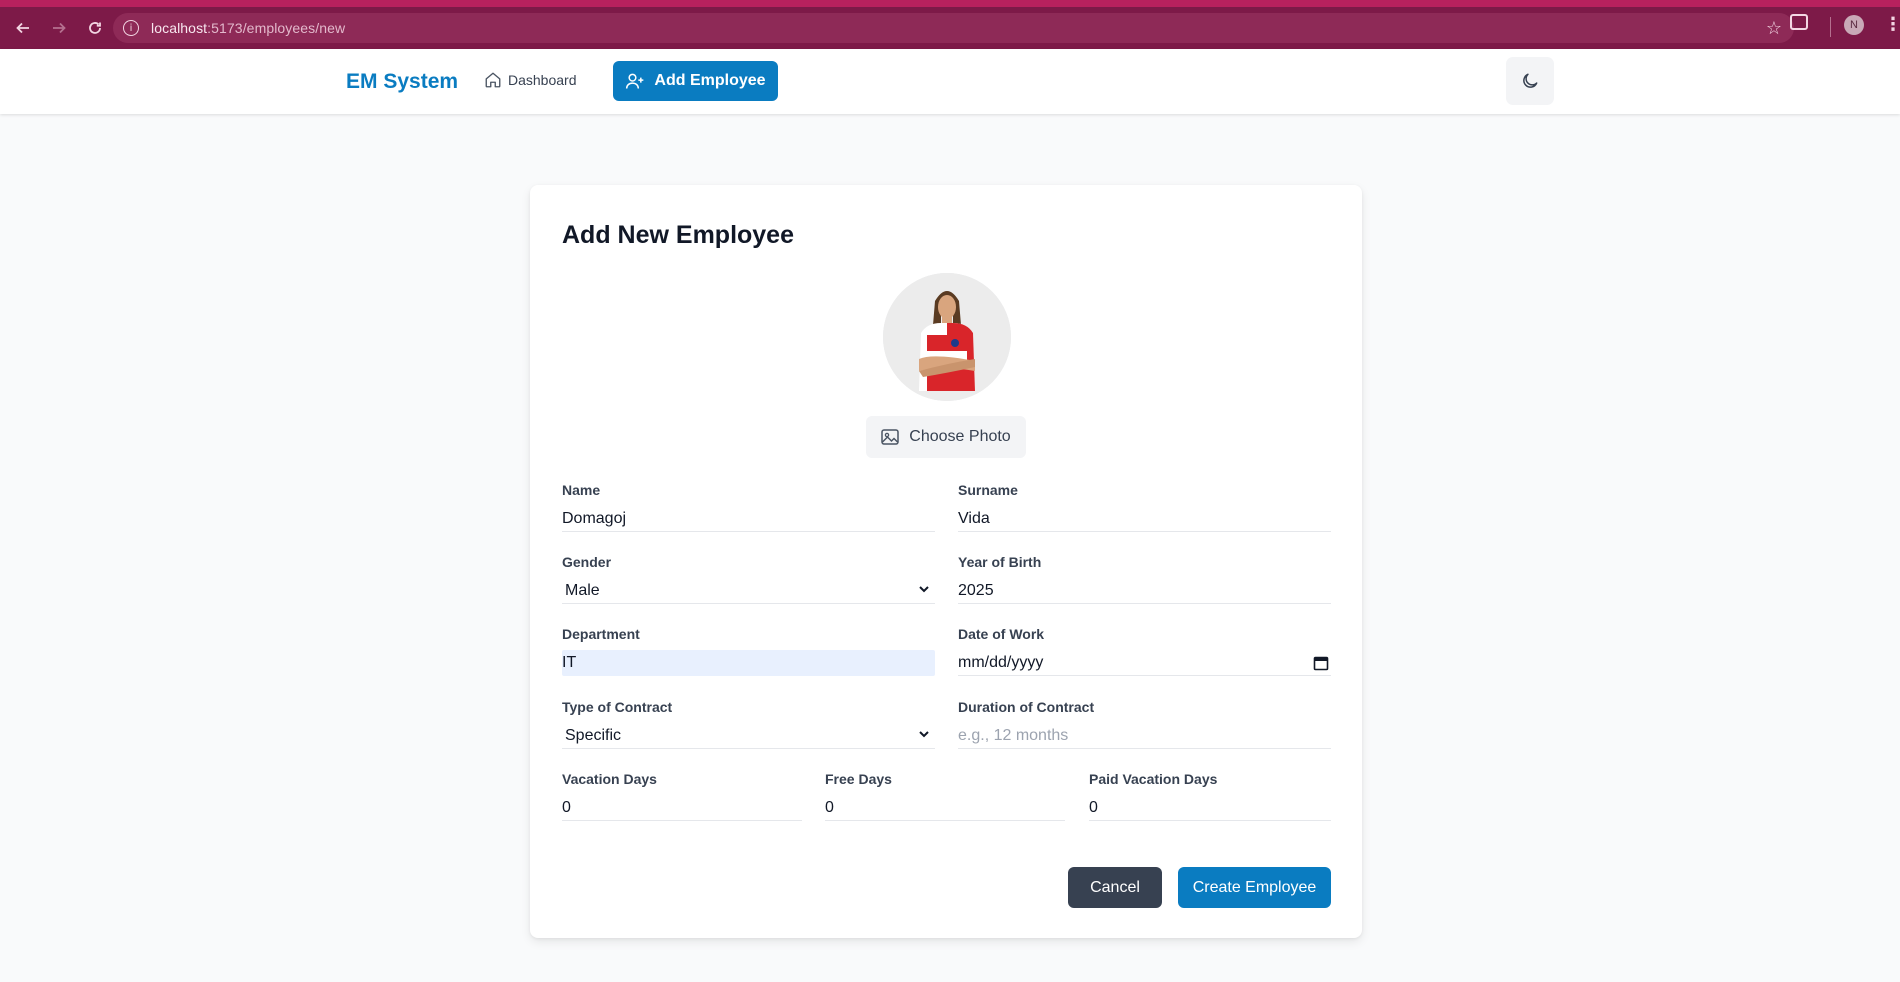 The width and height of the screenshot is (1900, 982). What do you see at coordinates (601, 634) in the screenshot?
I see `department-label: Department` at bounding box center [601, 634].